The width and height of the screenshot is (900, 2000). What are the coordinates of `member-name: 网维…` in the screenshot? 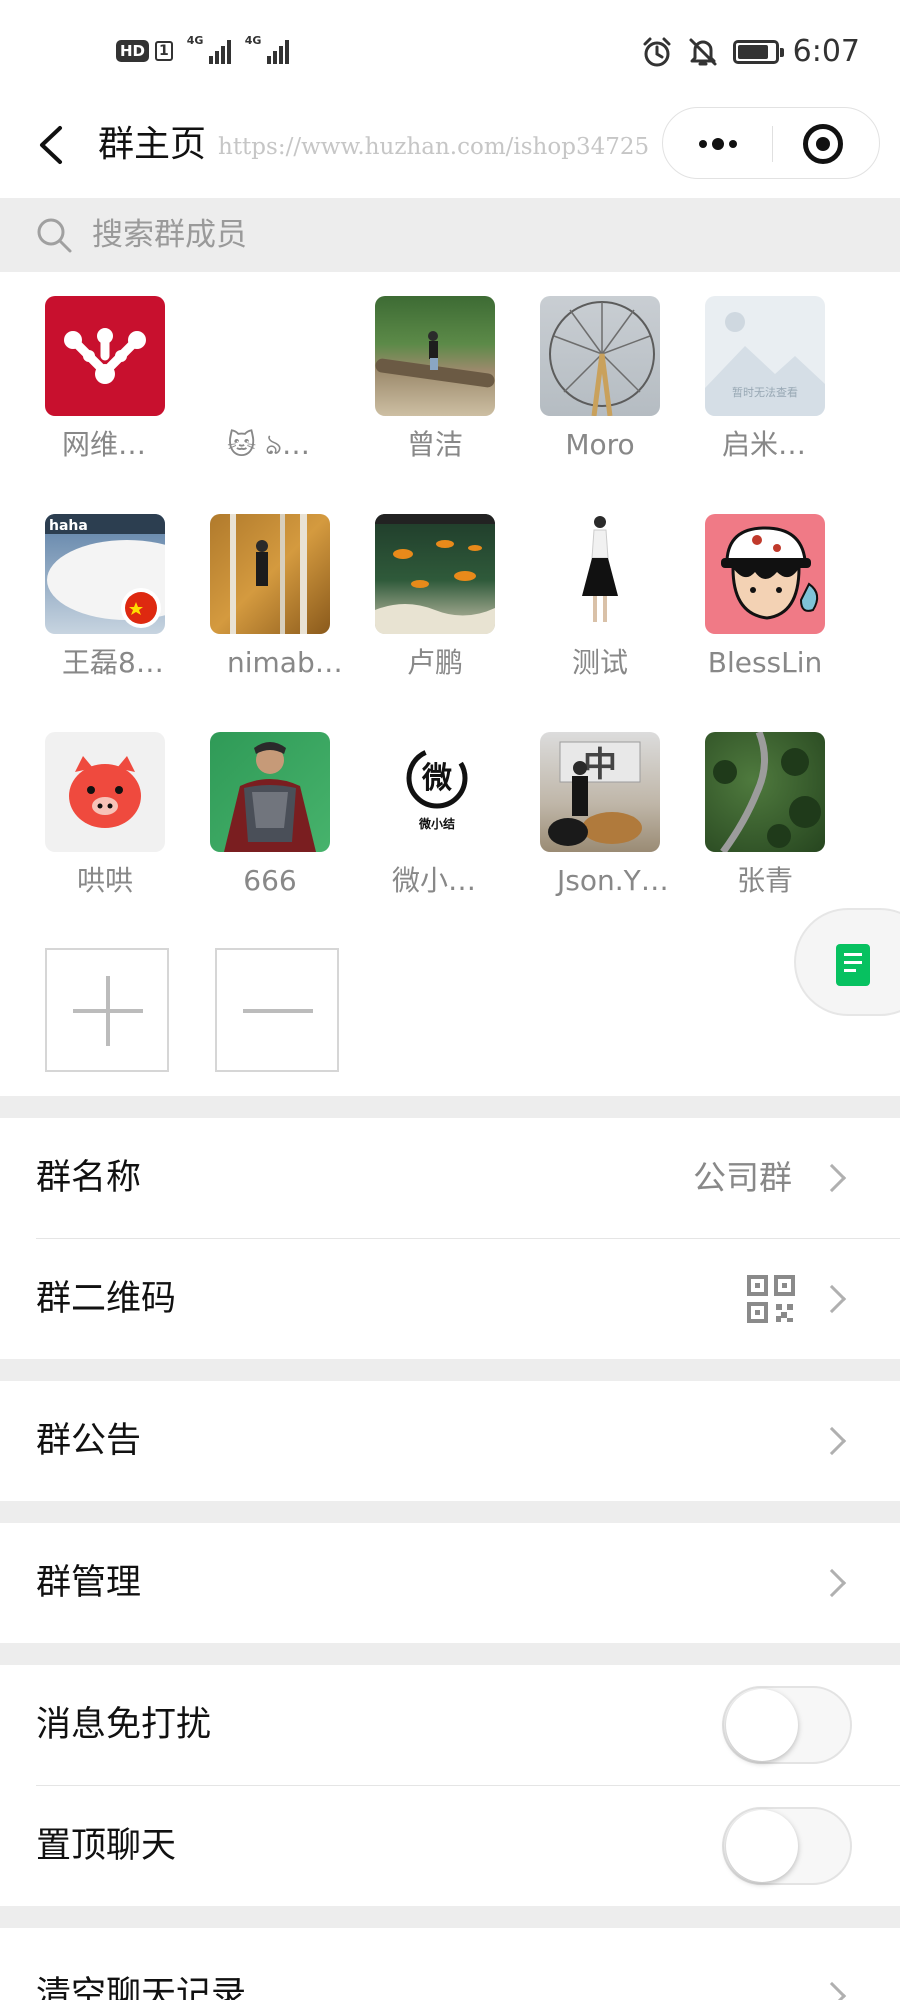 It's located at (104, 444).